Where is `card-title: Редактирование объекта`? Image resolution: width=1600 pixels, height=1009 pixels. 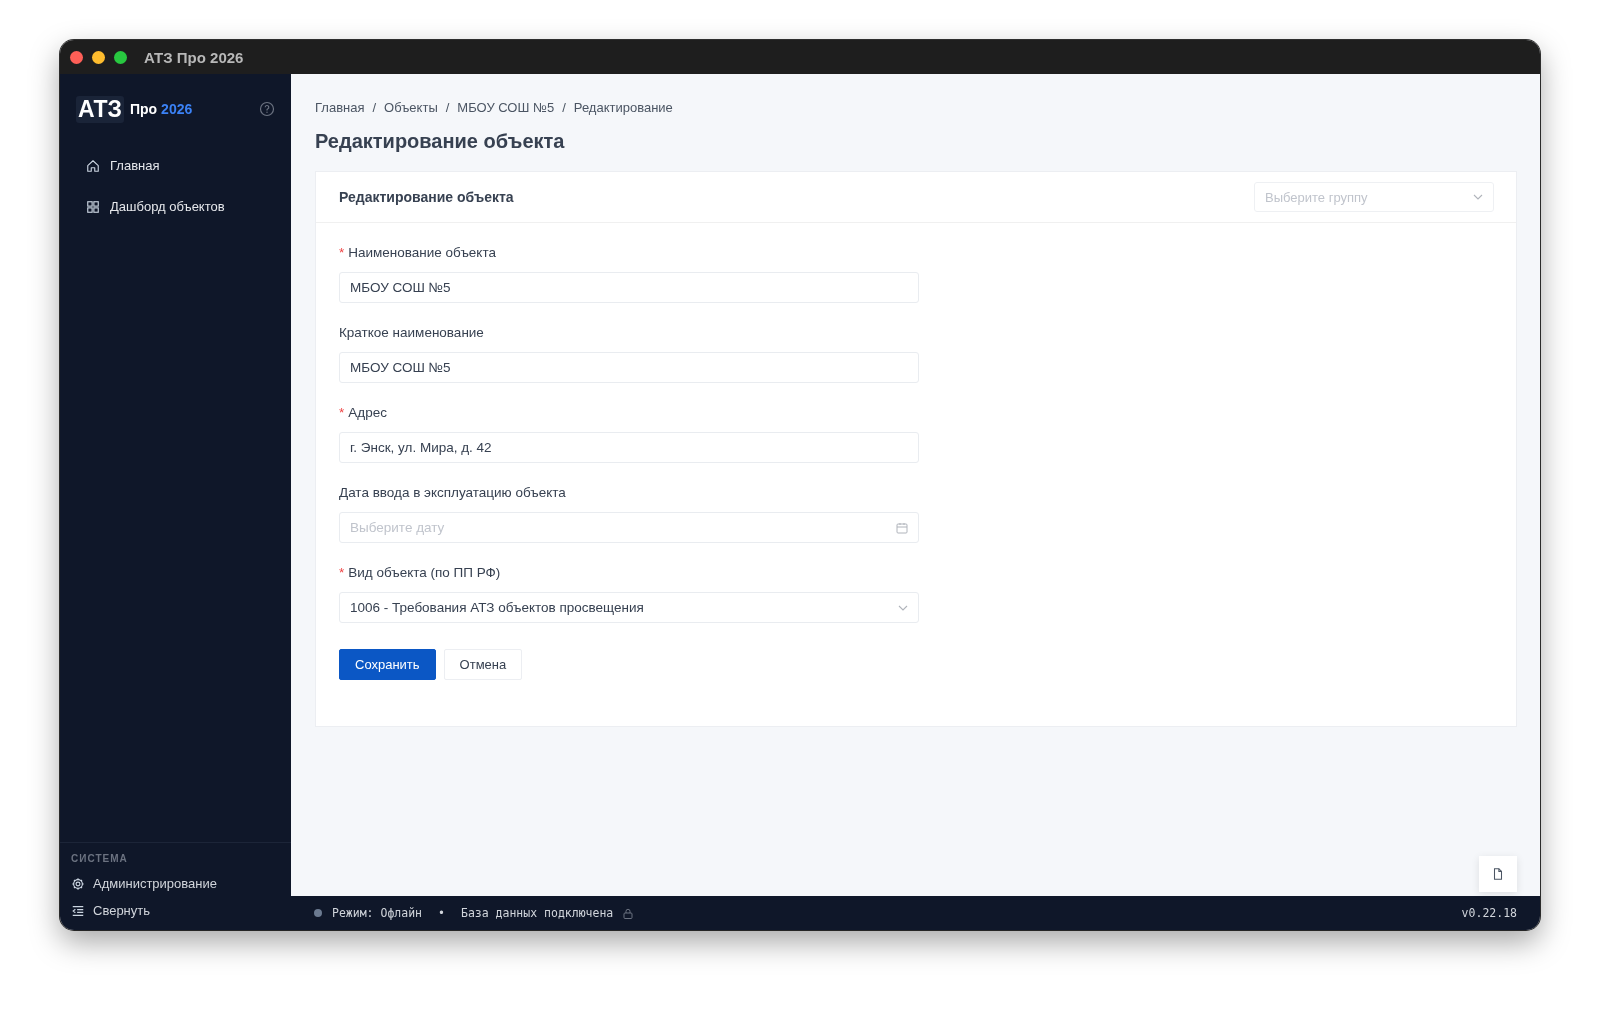
card-title: Редактирование объекта is located at coordinates (426, 197).